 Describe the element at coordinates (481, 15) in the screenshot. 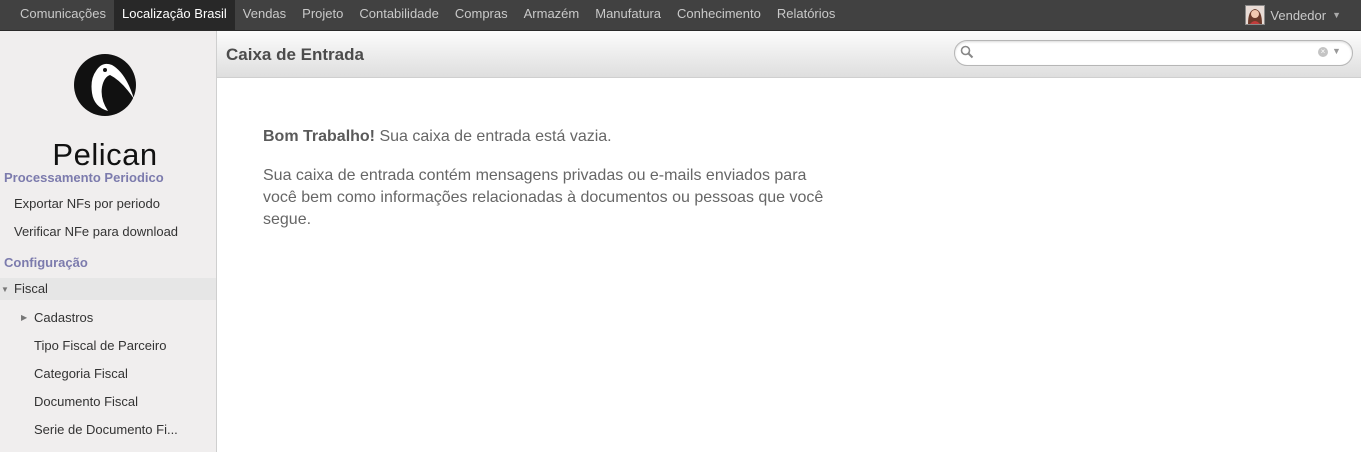

I see `topnav-compras: Compras` at that location.